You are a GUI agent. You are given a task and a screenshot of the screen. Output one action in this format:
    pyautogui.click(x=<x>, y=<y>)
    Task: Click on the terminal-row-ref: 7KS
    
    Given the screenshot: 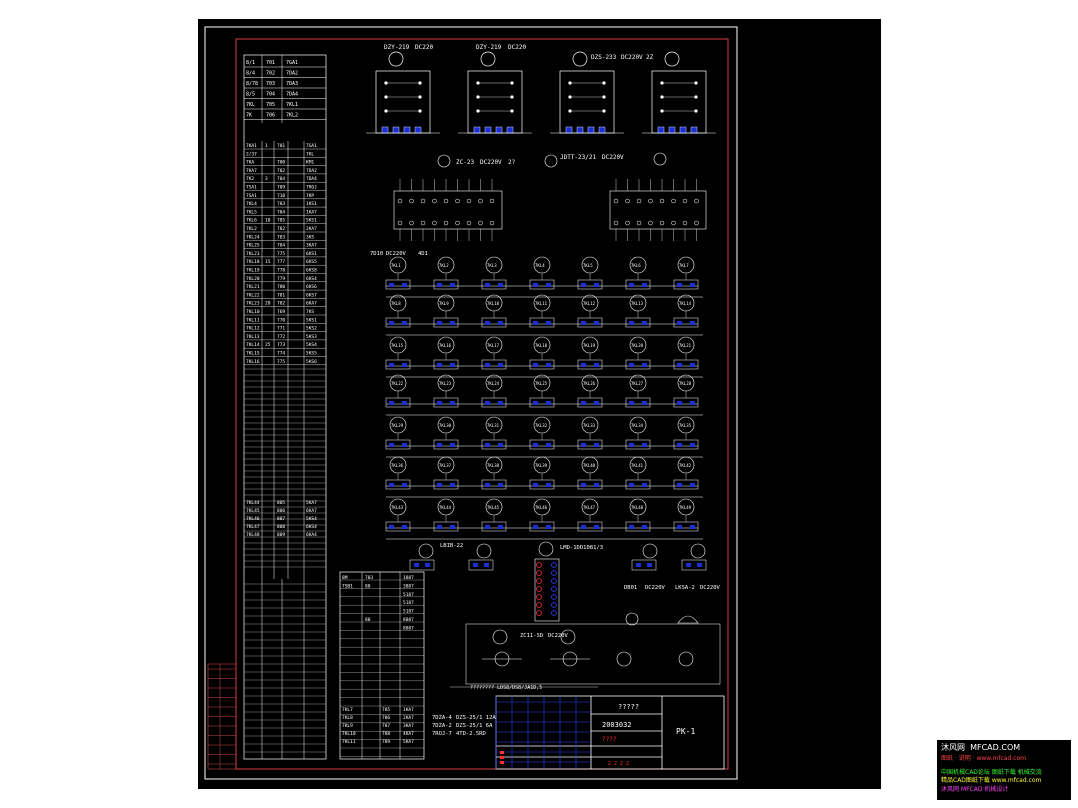 What is the action you would take?
    pyautogui.click(x=310, y=312)
    